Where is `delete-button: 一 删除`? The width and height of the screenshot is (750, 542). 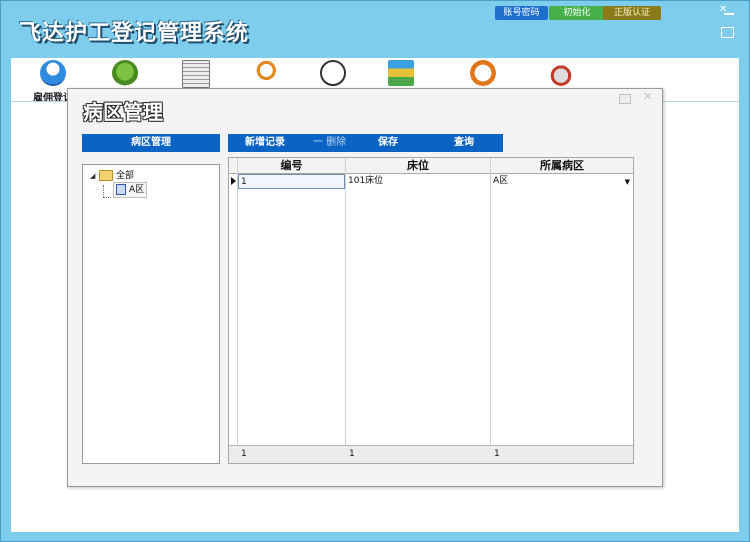 delete-button: 一 删除 is located at coordinates (329, 143).